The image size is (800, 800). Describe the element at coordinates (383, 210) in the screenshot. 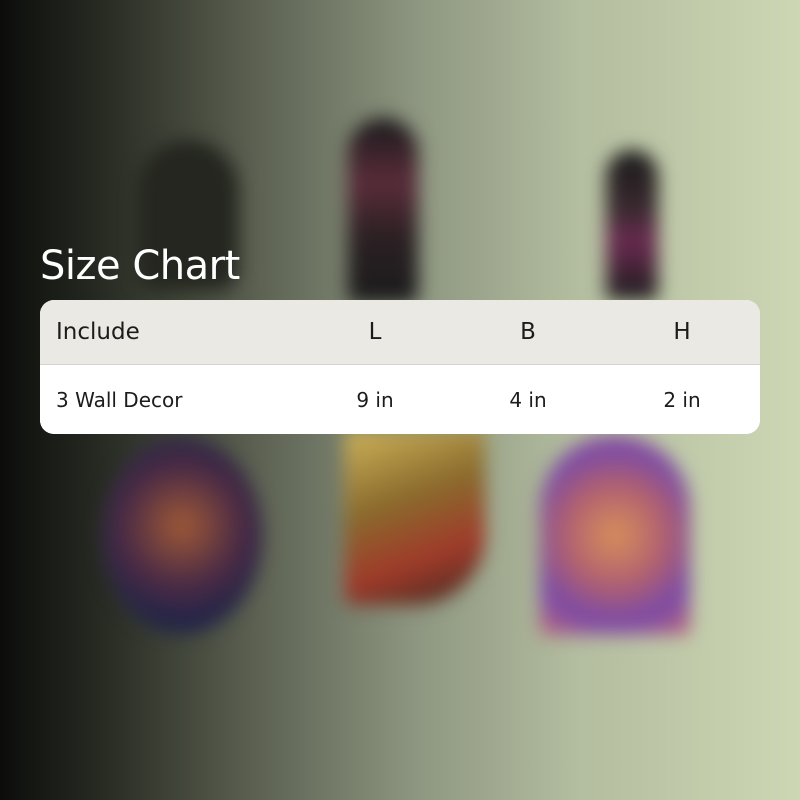

I see `decor-piece-2-top` at that location.